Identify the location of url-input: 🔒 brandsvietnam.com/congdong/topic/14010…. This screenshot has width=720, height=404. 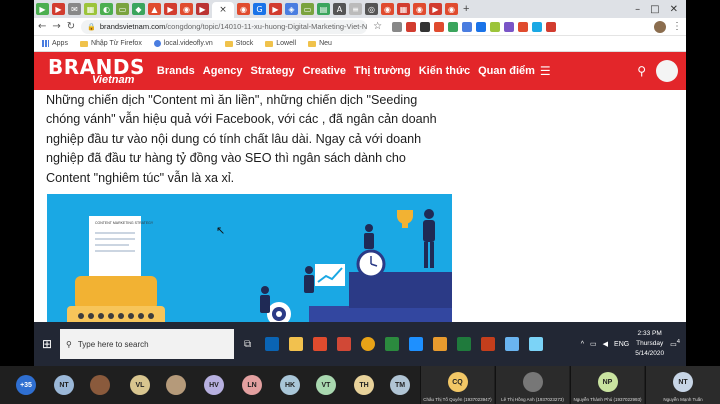
(224, 26).